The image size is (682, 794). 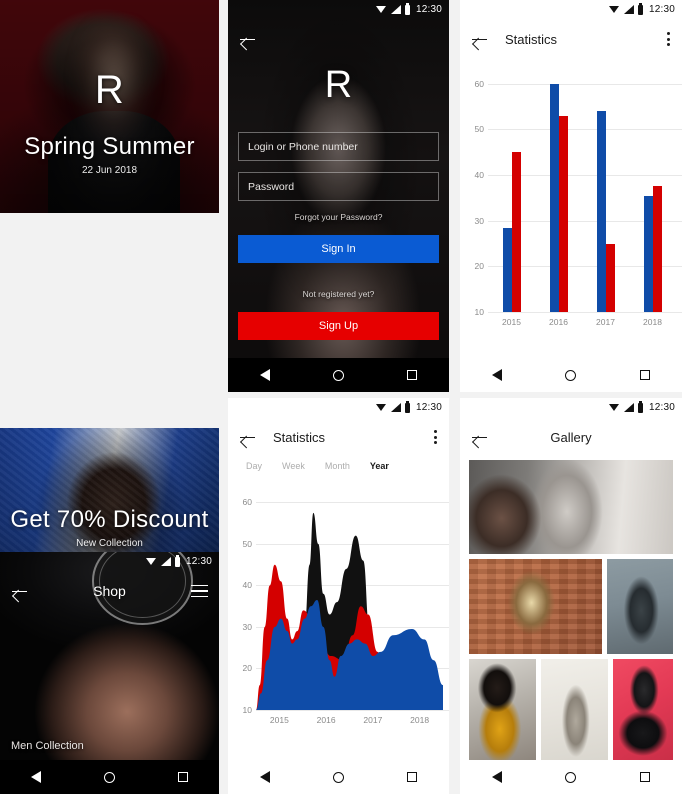 I want to click on login-input: Login or Phone number, so click(x=338, y=146).